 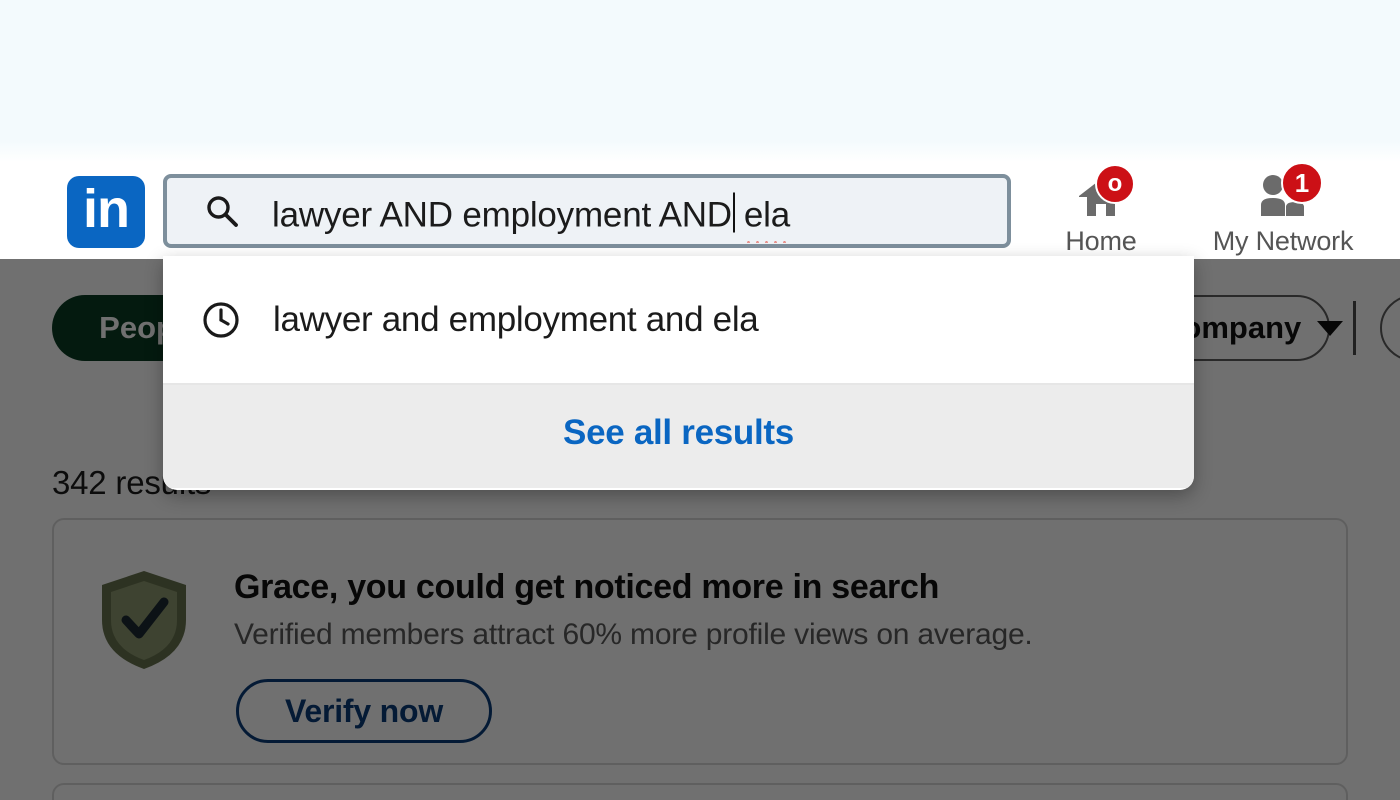 What do you see at coordinates (144, 620) in the screenshot?
I see `verified-shield-icon` at bounding box center [144, 620].